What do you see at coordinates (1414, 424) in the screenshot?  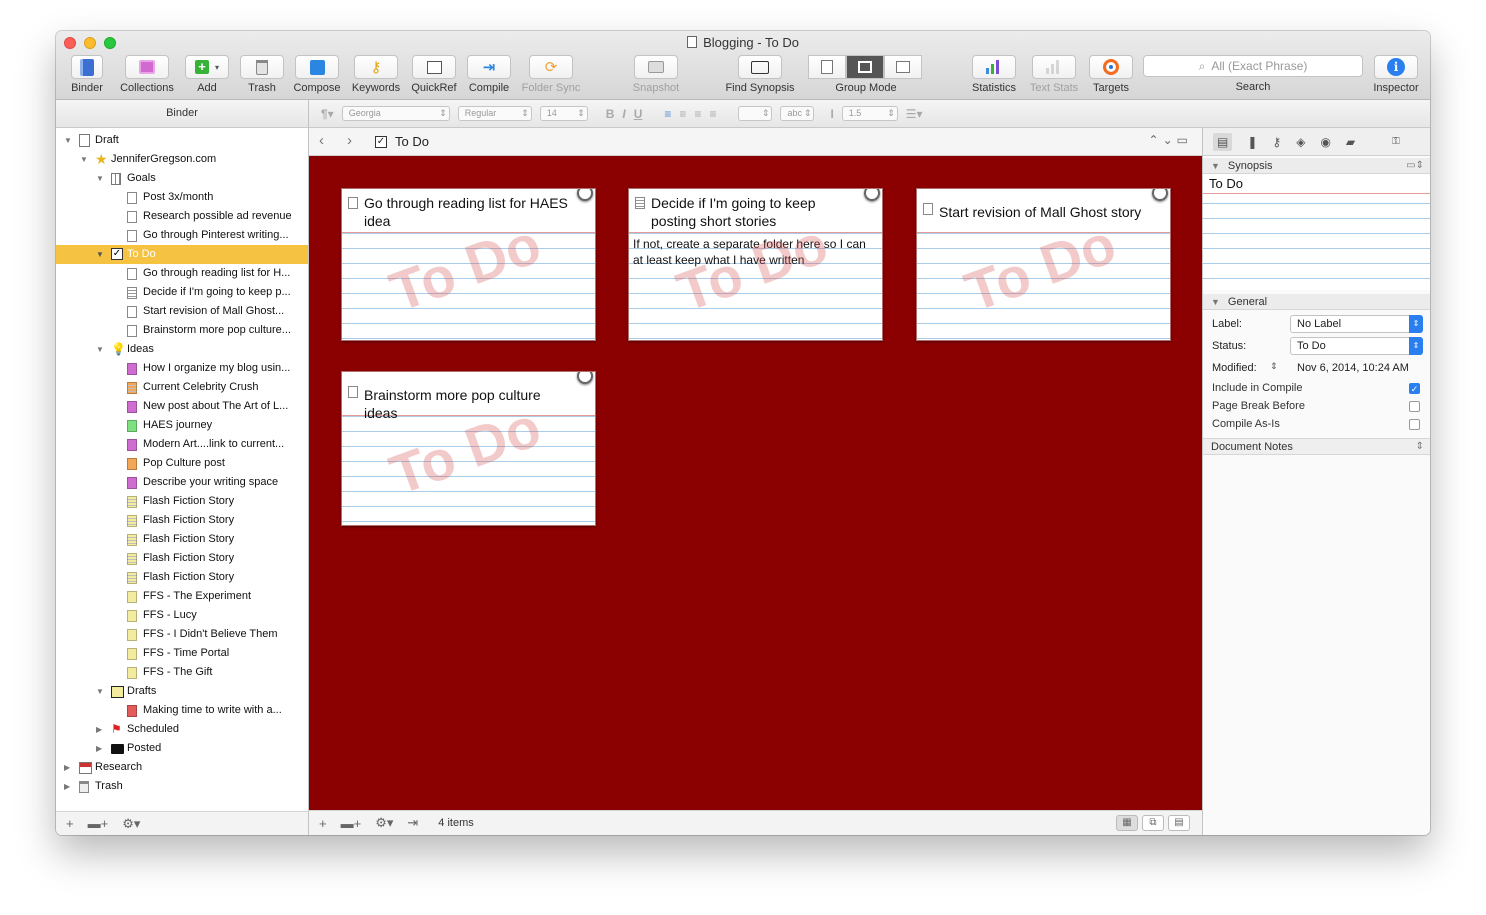 I see `compile-as-is-checkbox` at bounding box center [1414, 424].